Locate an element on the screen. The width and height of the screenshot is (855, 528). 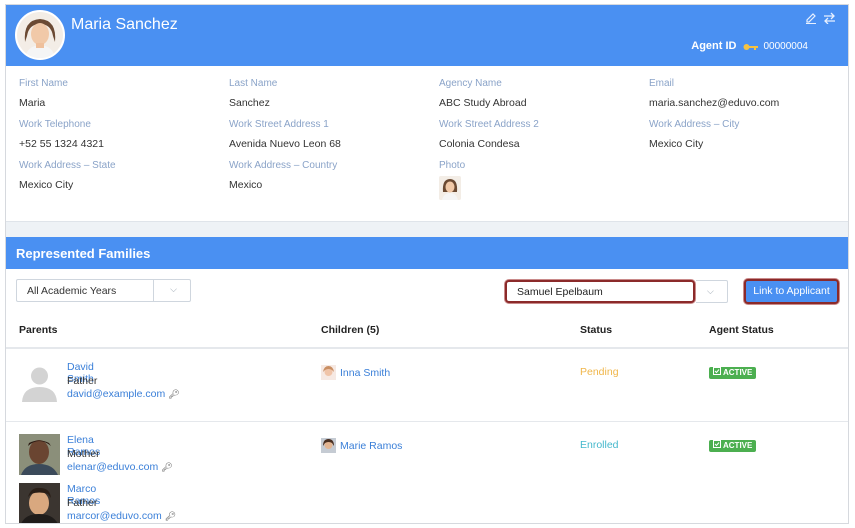
field-last-name: Last Name Sanchez is located at coordinates (329, 93).